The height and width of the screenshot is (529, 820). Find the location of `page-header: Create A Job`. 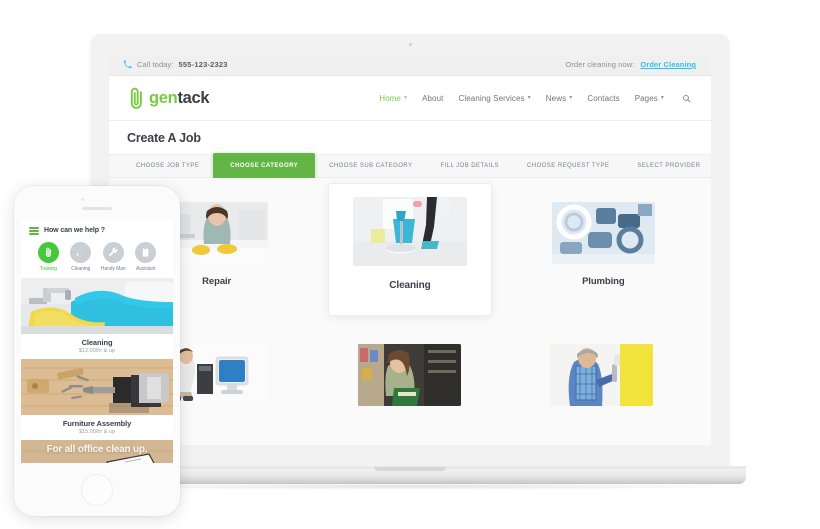

page-header: Create A Job is located at coordinates (410, 137).